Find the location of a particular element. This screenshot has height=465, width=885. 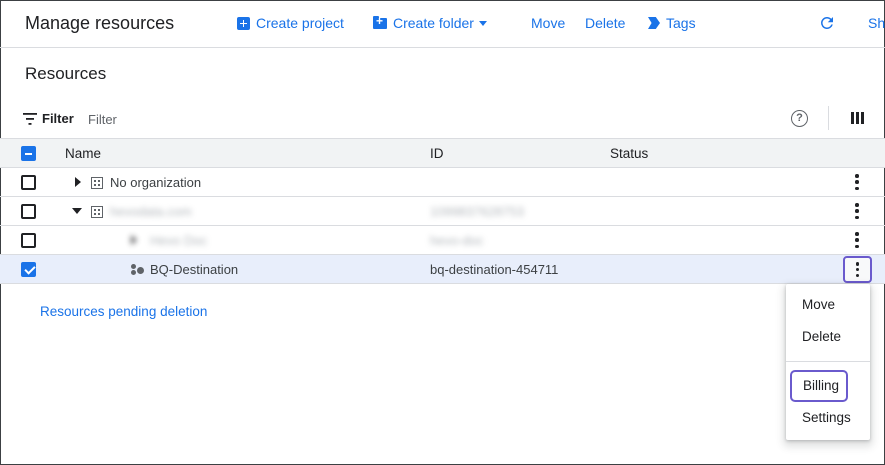

menu-item-settings: Settings is located at coordinates (828, 418).